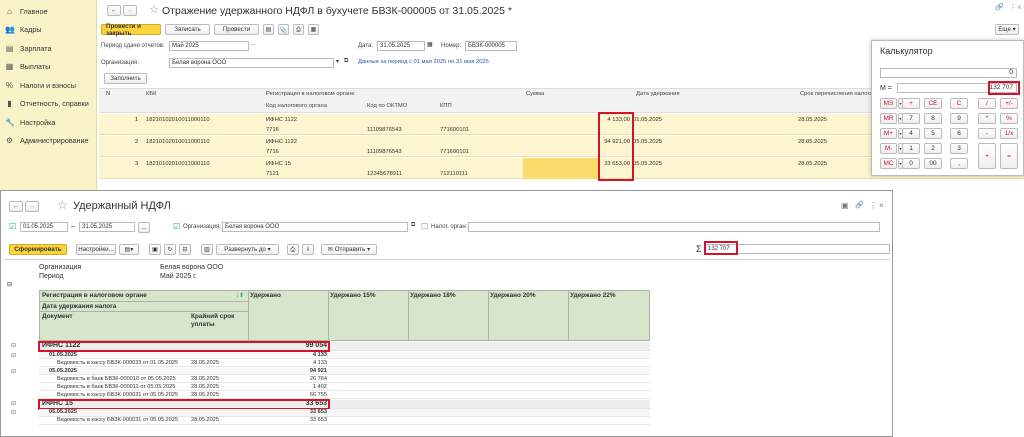 Image resolution: width=1024 pixels, height=437 pixels. I want to click on sidebar-item-0: ⌂ Главное, so click(48, 11).